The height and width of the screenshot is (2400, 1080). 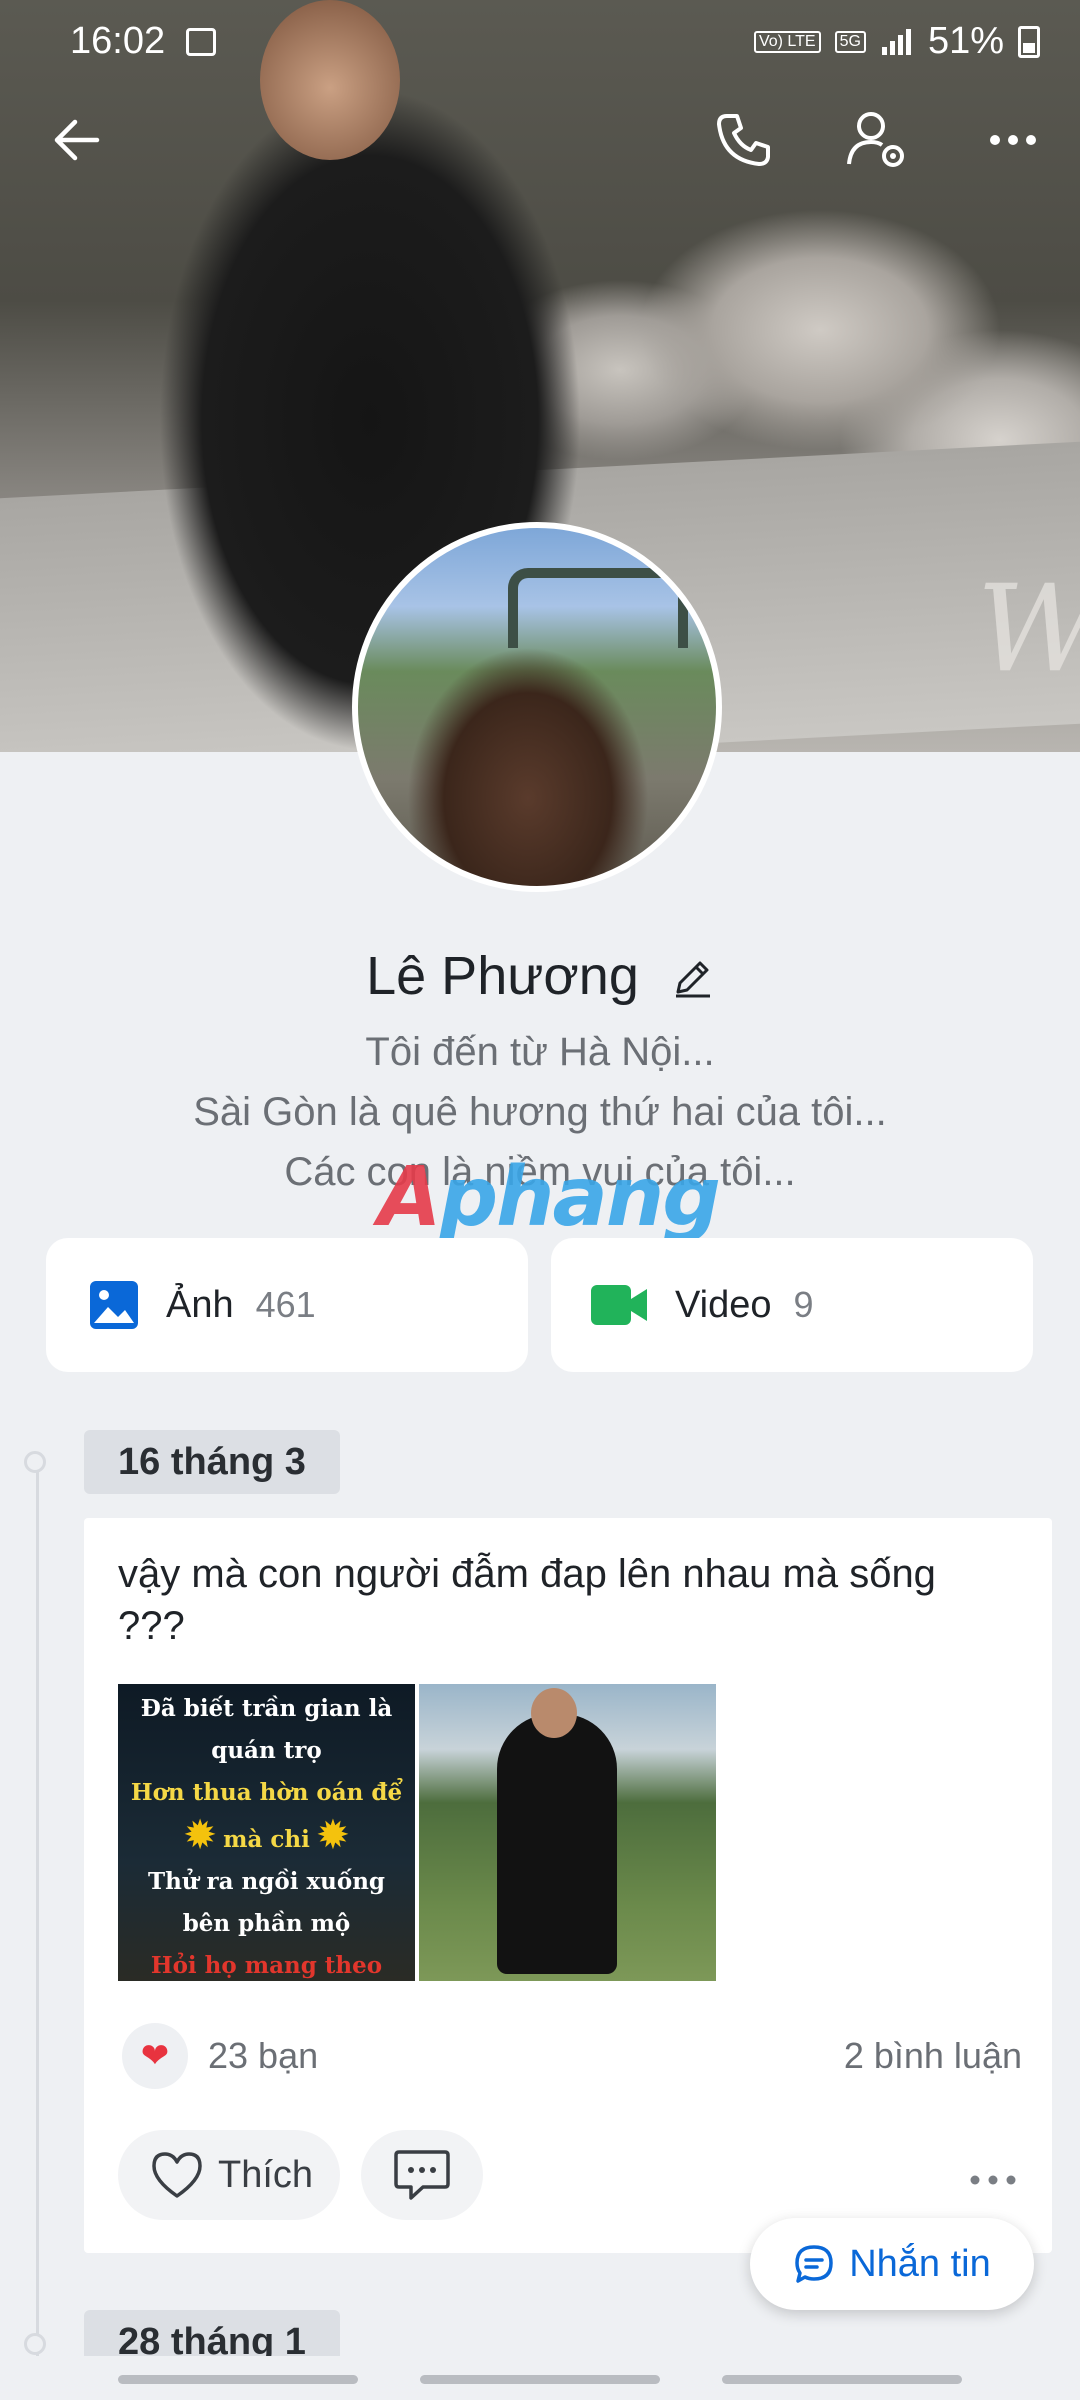 I want to click on send-message-label: Nhắn tin, so click(x=920, y=2263).